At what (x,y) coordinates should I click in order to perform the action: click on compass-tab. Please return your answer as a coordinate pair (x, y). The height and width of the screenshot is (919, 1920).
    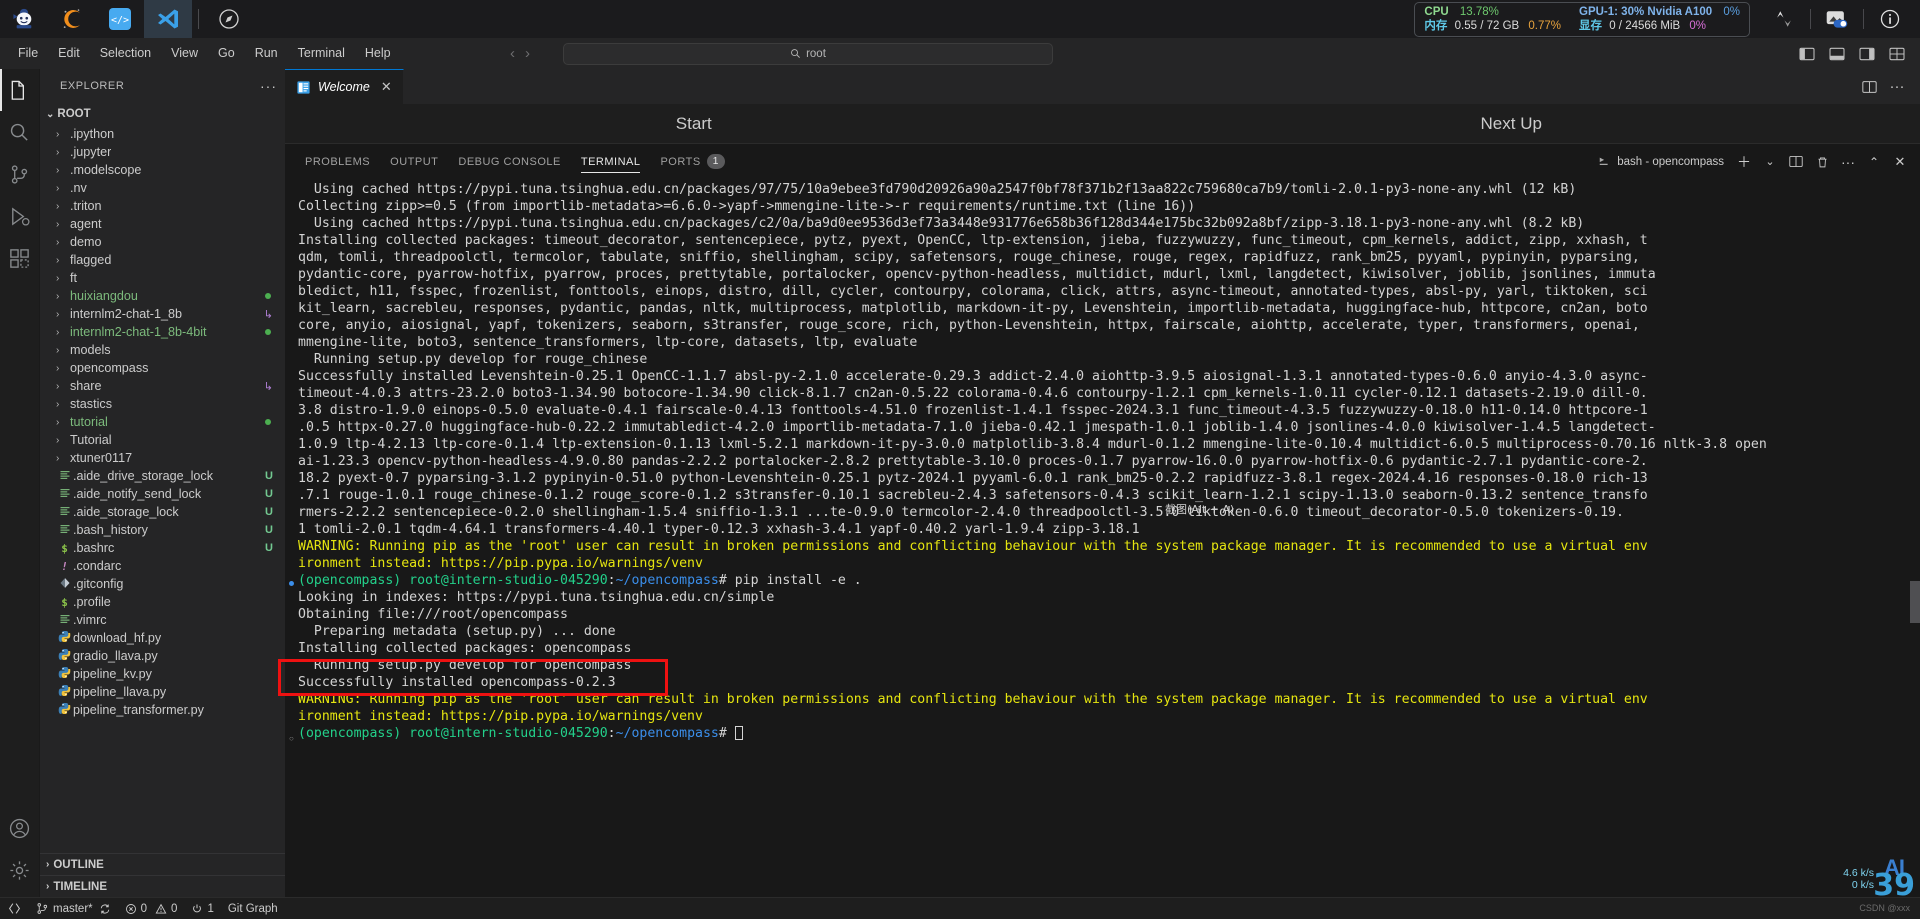
    Looking at the image, I should click on (229, 19).